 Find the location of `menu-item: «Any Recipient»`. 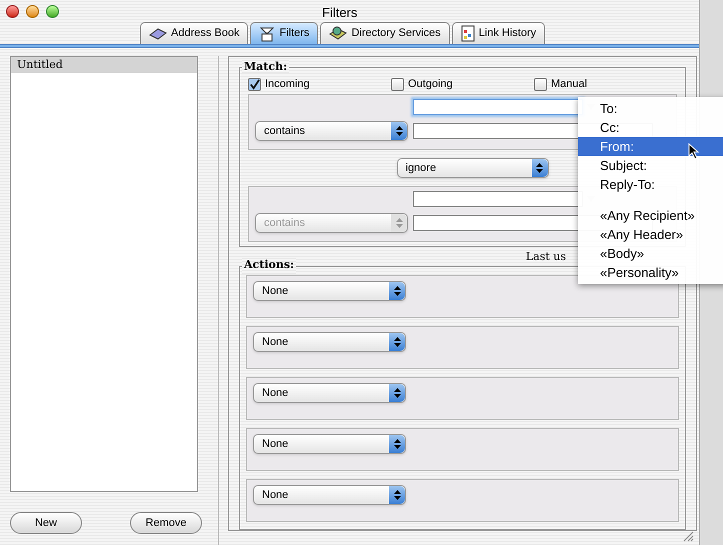

menu-item: «Any Recipient» is located at coordinates (650, 215).